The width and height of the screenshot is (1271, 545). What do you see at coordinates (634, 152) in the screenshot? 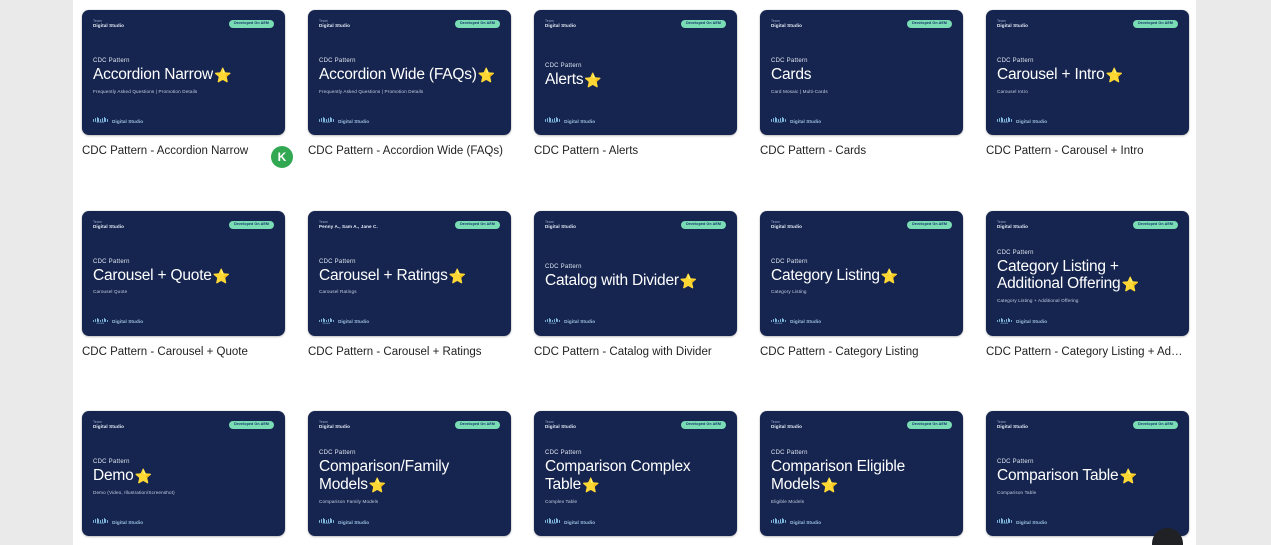
I see `card-title: CDC Pattern - Alerts` at bounding box center [634, 152].